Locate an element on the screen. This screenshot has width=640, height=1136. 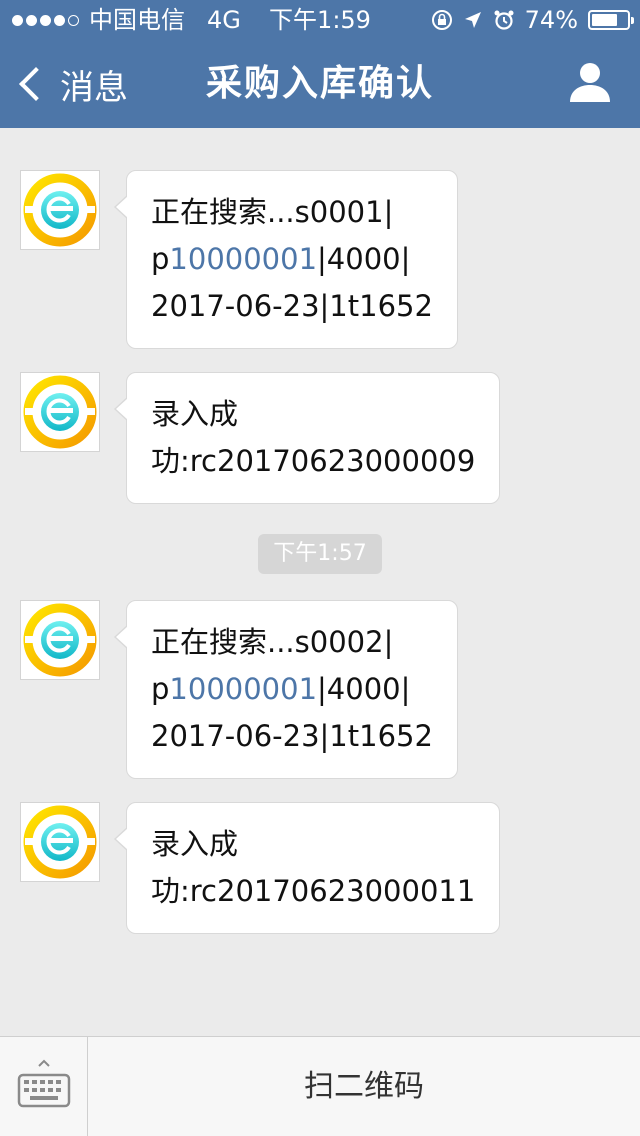
message-text: 功:rc20170623000011 is located at coordinates (313, 891).